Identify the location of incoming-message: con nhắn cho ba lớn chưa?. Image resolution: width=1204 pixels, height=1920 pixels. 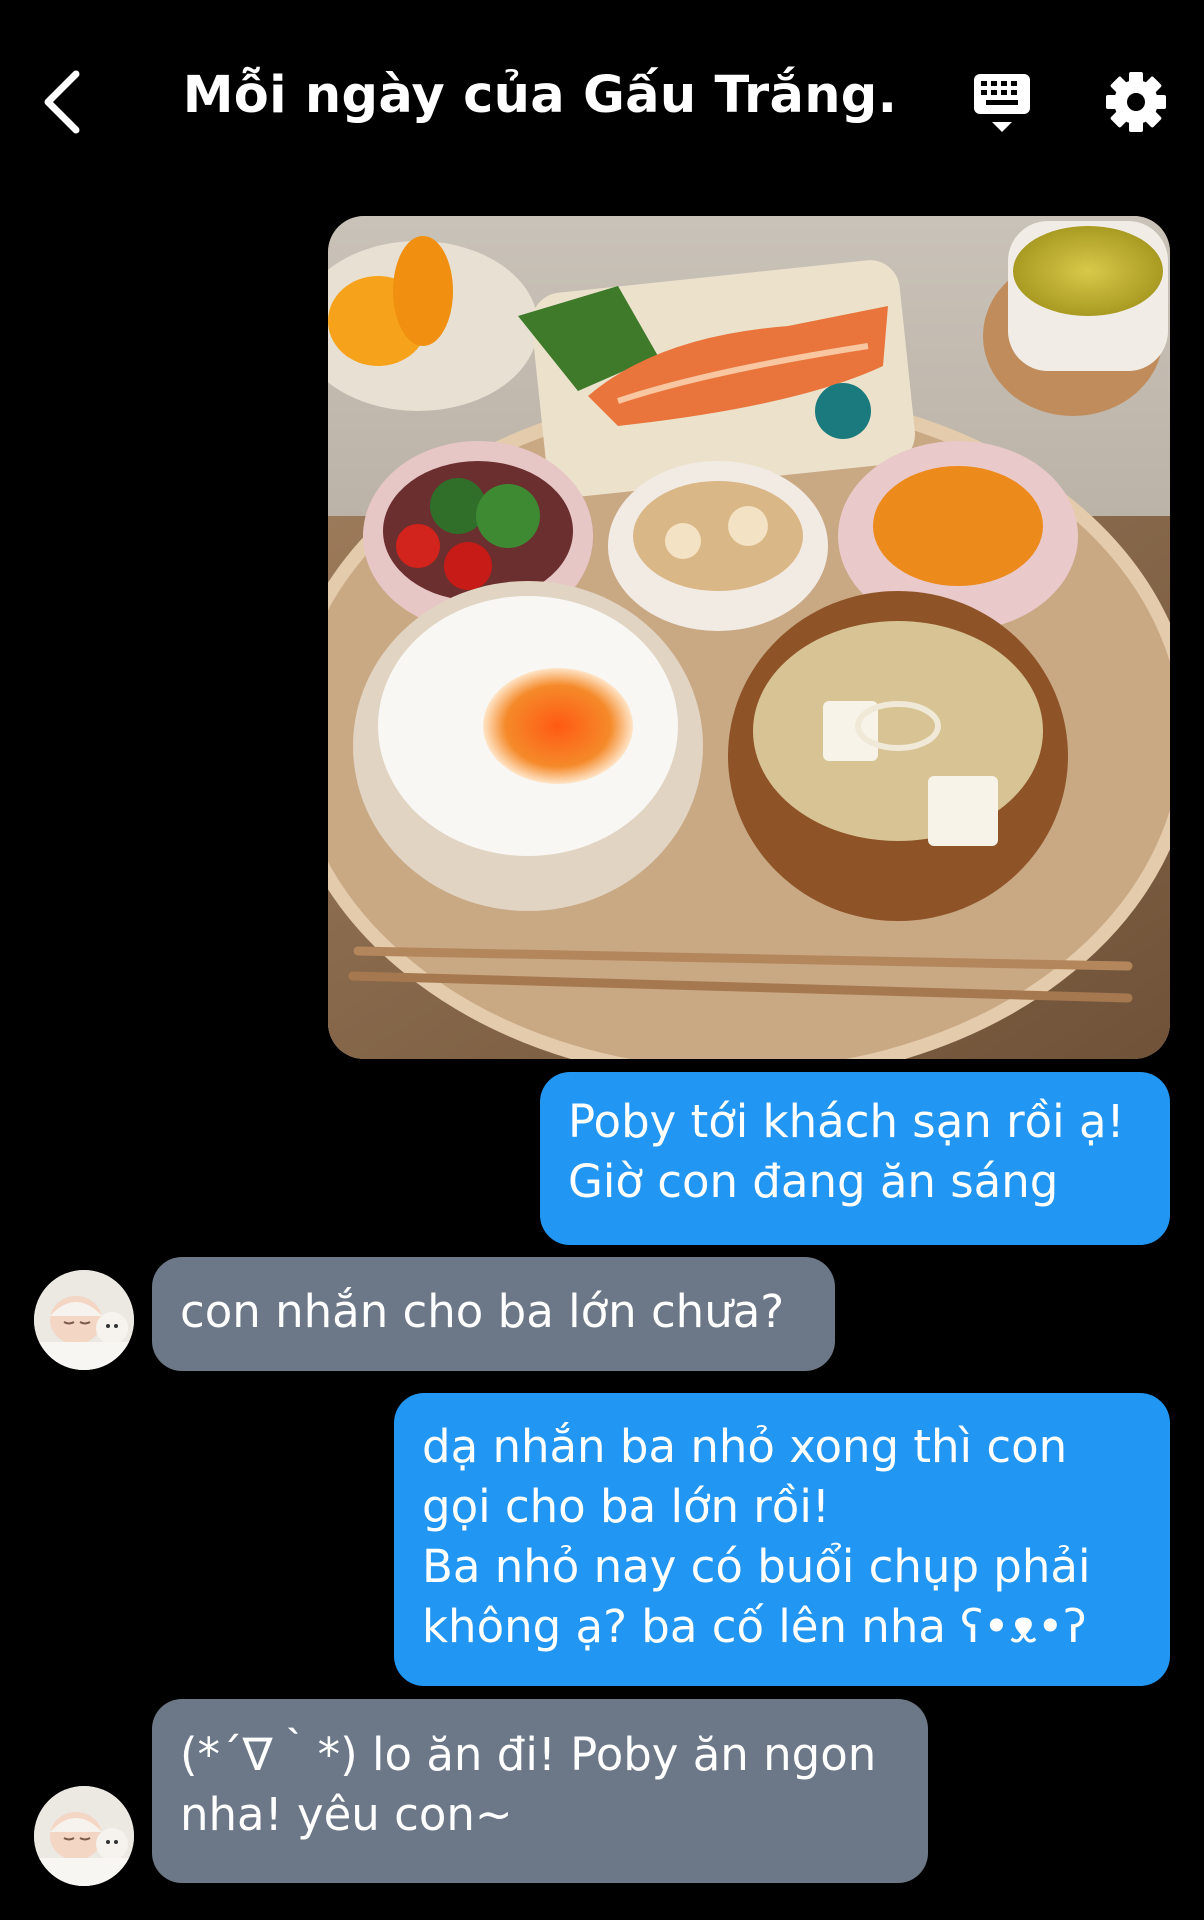
(493, 1314).